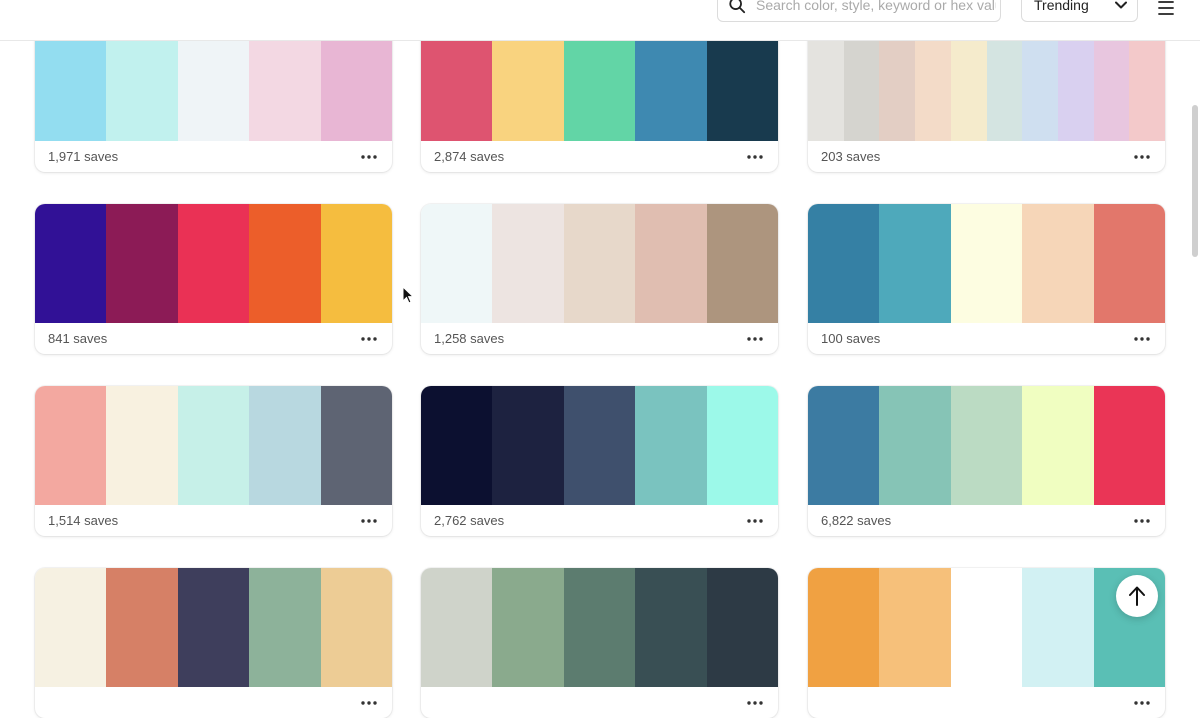  I want to click on palette-card: 203 saves, so click(986, 97).